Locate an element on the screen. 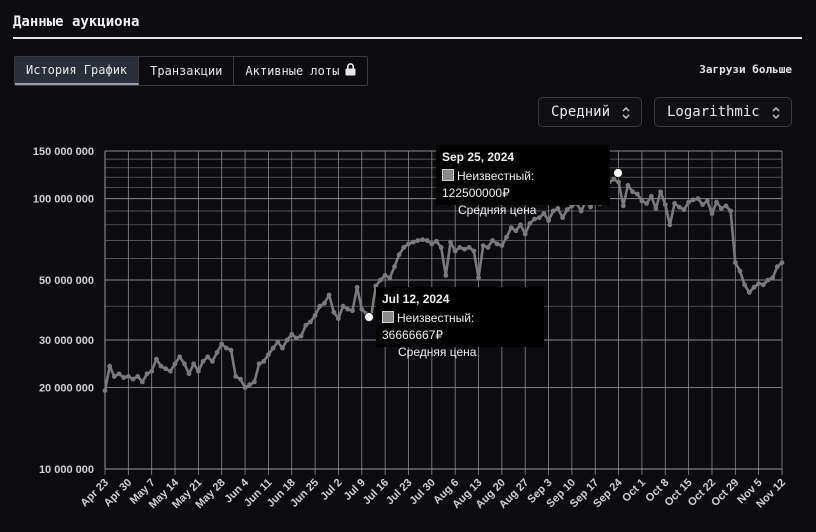 This screenshot has width=816, height=532. y-tick-label: 10 000 000 is located at coordinates (66, 470).